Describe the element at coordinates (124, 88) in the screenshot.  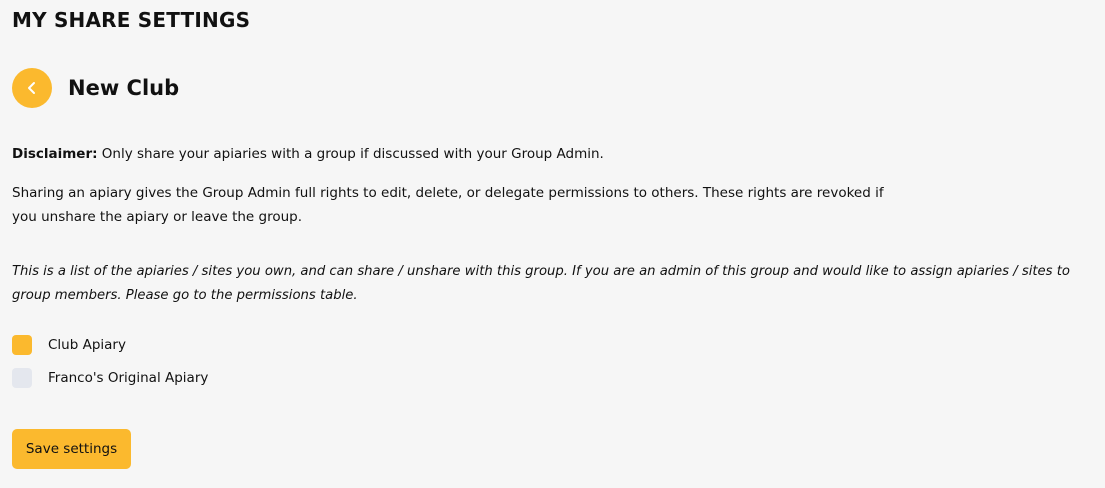
I see `group-name: New Club` at that location.